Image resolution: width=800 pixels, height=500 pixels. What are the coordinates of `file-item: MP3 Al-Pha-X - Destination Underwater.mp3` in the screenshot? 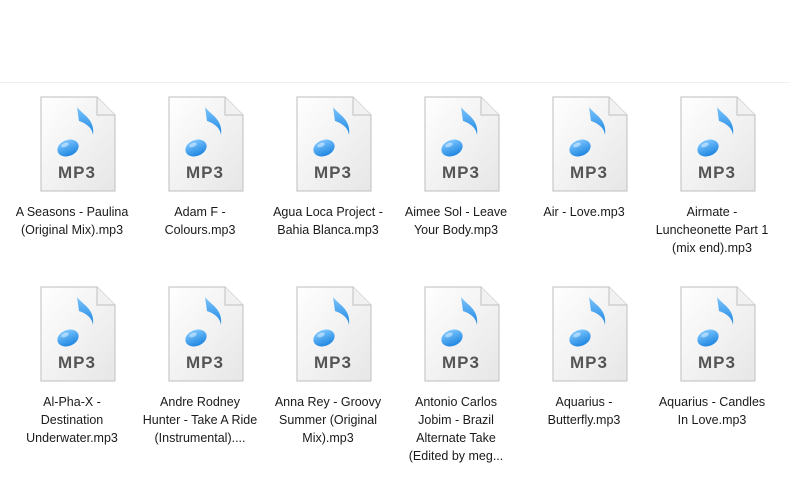 It's located at (72, 366).